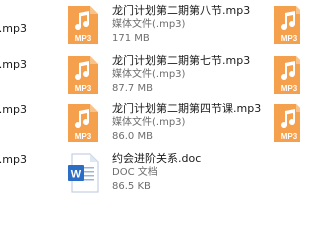  I want to click on word-doc-icon: W, so click(83, 173).